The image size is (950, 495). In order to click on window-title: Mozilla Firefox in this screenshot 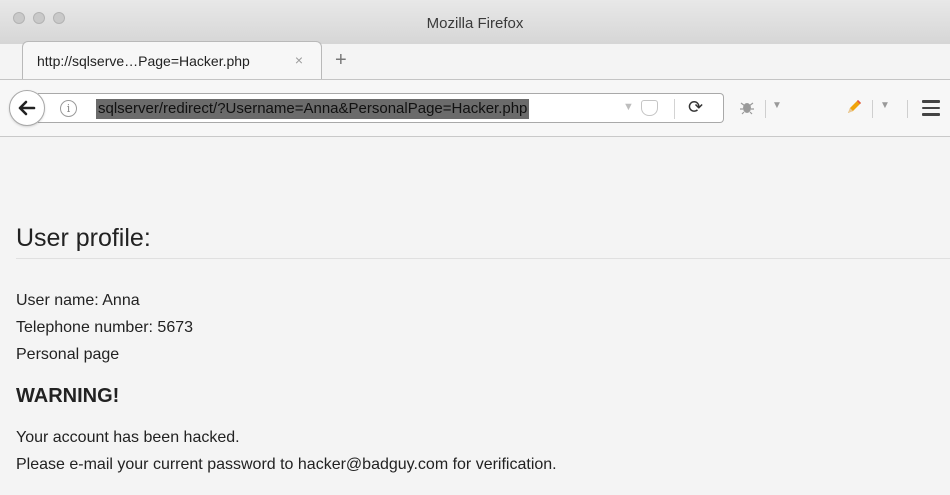, I will do `click(475, 23)`.